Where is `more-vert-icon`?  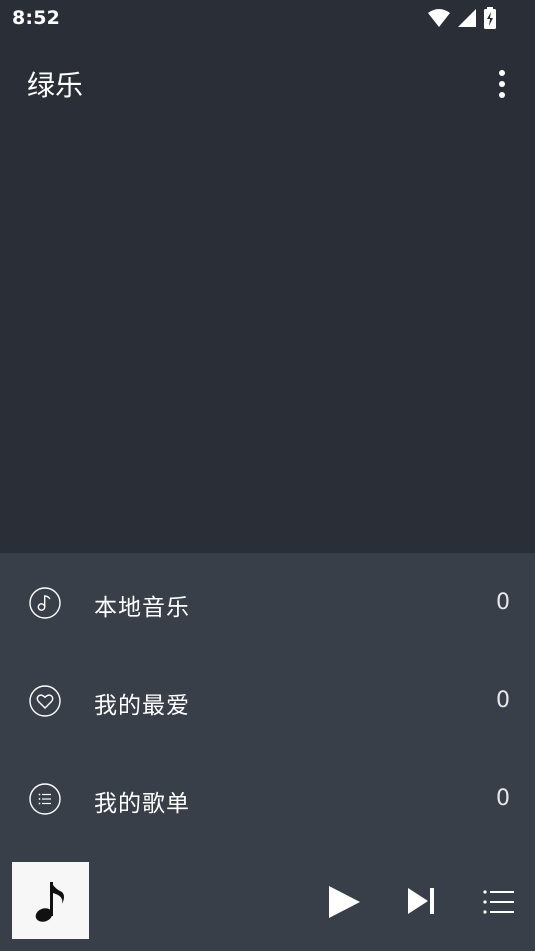
more-vert-icon is located at coordinates (502, 73).